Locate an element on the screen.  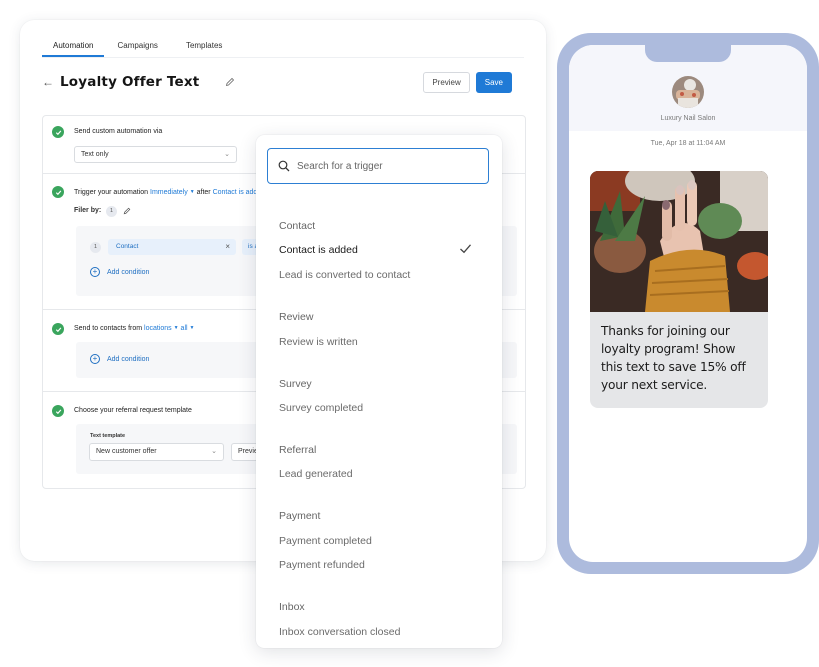
group-header-referral: Referral is located at coordinates (298, 450).